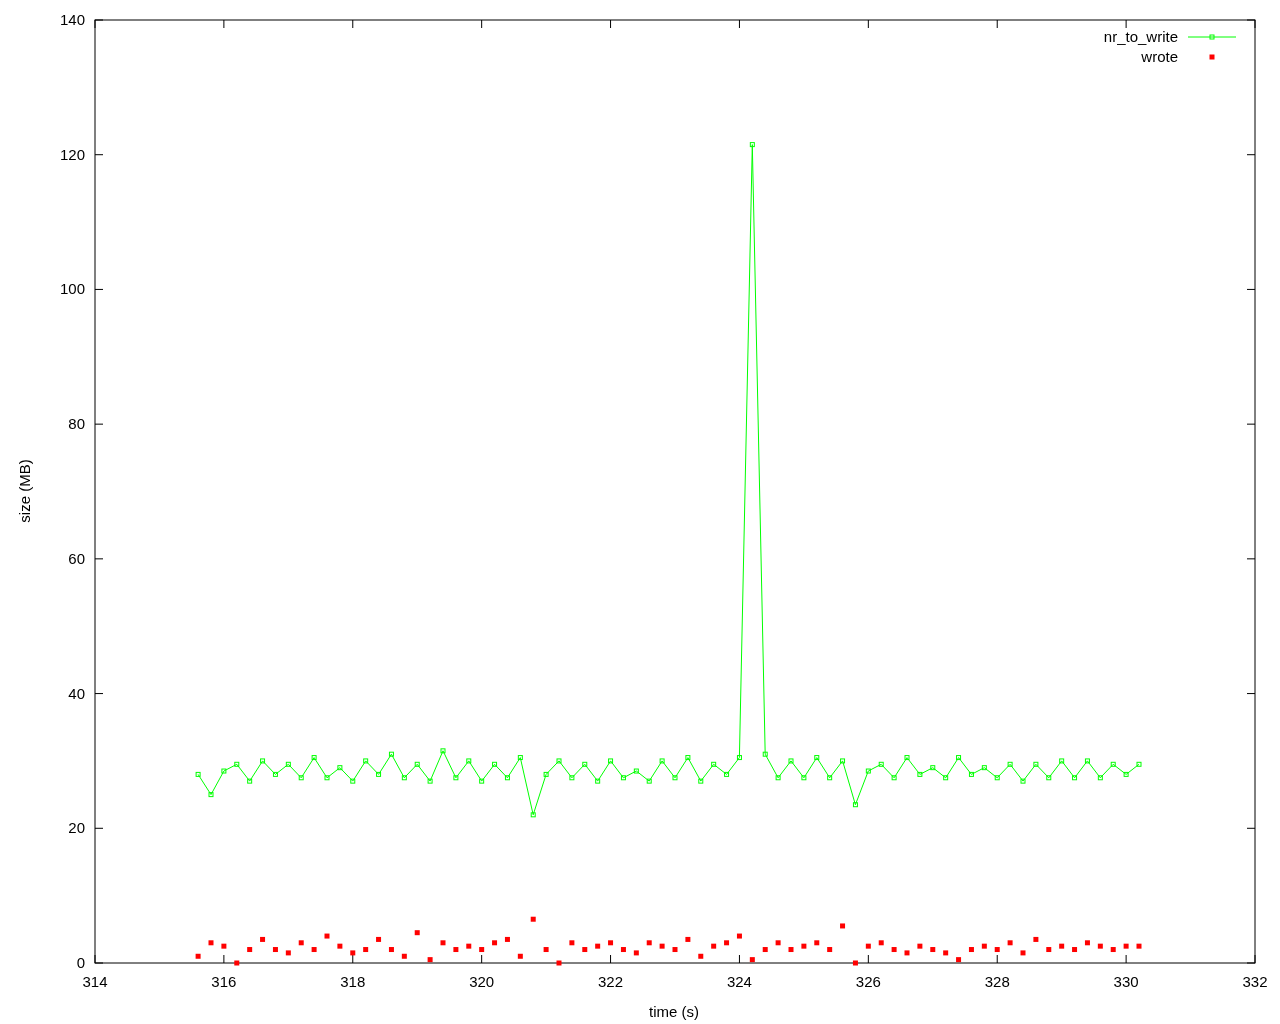 The height and width of the screenshot is (1024, 1280). I want to click on y-tick-label: 80, so click(76, 424).